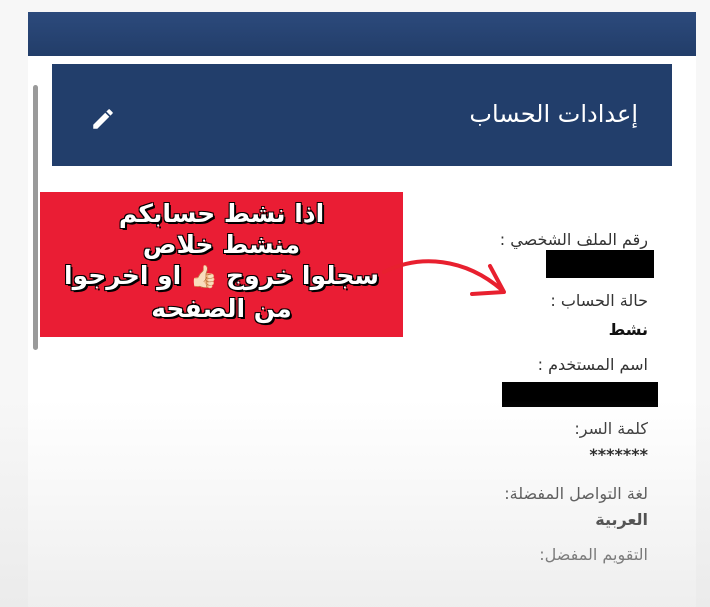 This screenshot has height=607, width=710. I want to click on instruction-line-4: من الصفحه, so click(221, 308).